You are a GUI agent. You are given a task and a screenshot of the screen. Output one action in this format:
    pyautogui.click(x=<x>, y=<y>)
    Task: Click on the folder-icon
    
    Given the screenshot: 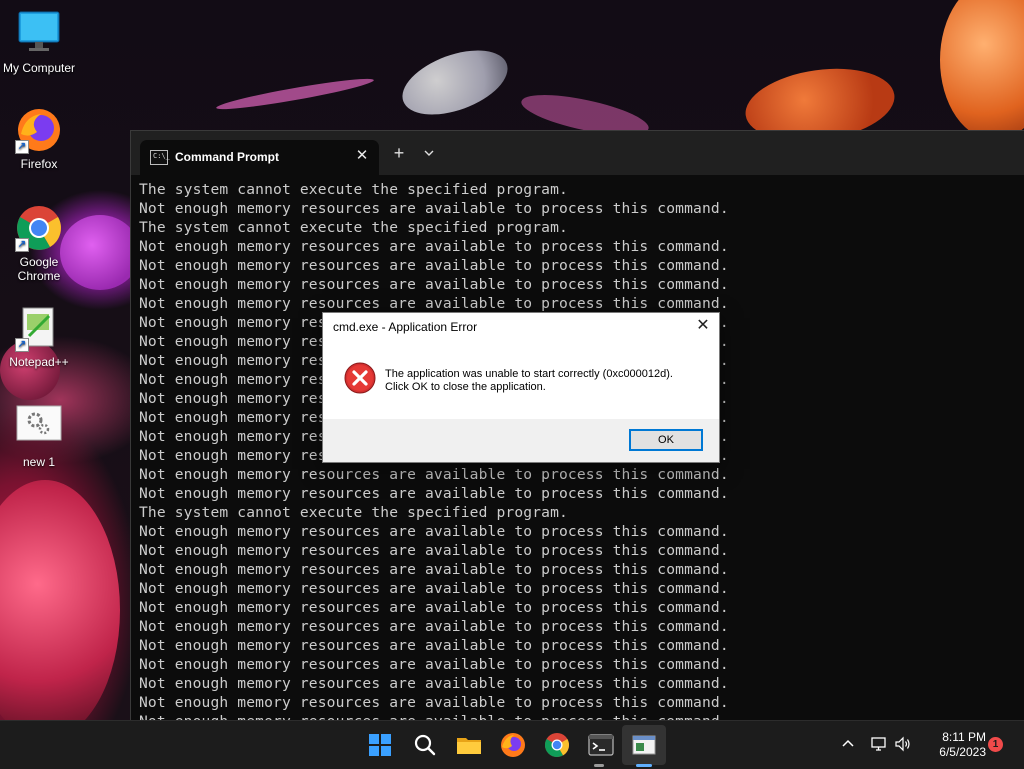 What is the action you would take?
    pyautogui.click(x=469, y=746)
    